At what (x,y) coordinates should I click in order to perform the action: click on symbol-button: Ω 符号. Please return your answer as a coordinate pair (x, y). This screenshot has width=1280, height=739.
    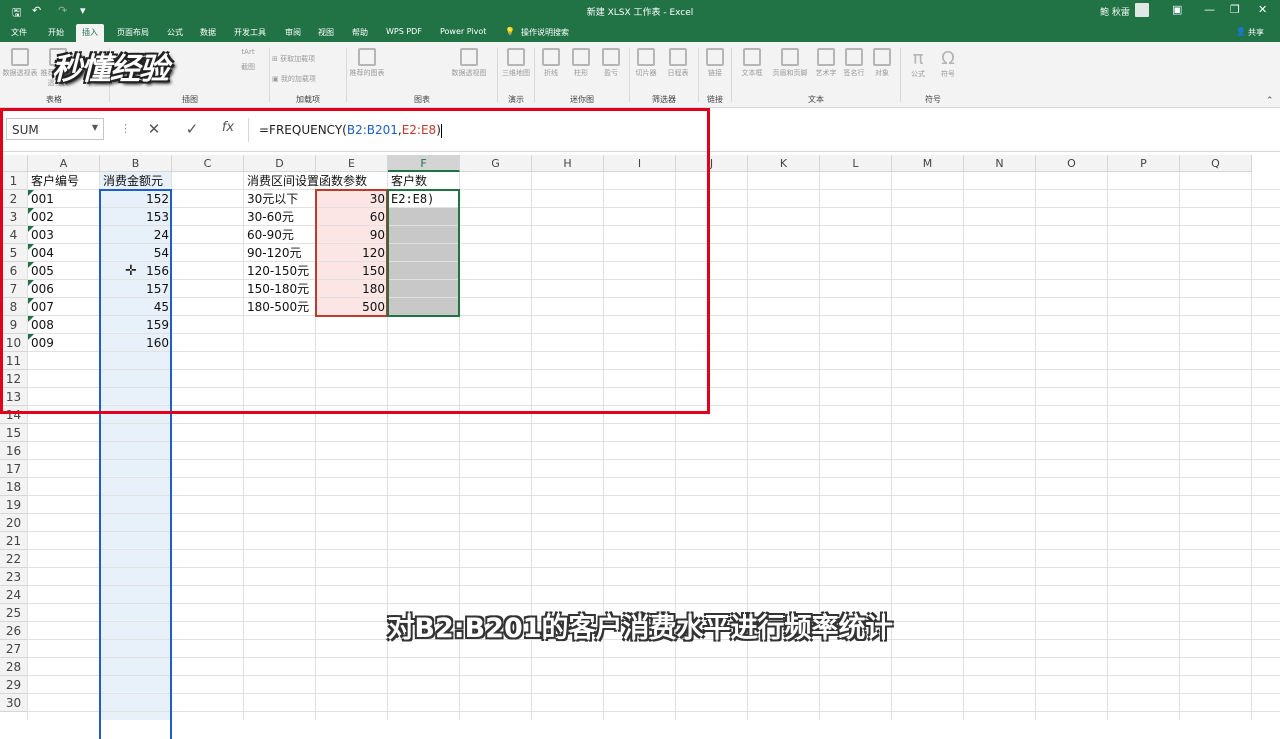
    Looking at the image, I should click on (948, 63).